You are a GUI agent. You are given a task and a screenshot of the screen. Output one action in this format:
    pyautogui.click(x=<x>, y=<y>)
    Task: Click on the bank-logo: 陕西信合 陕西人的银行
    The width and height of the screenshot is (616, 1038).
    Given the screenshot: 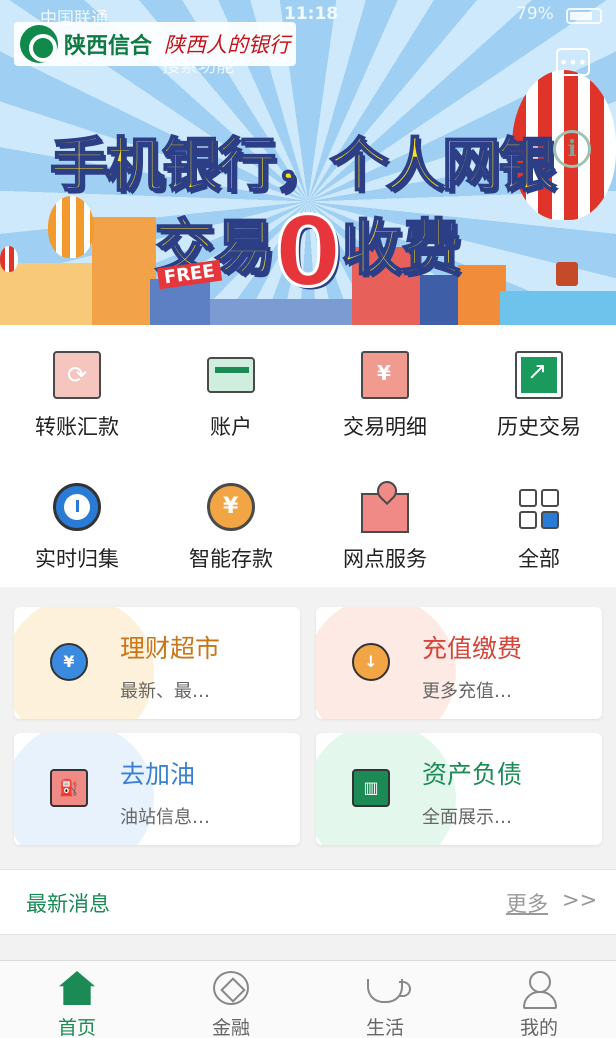 What is the action you would take?
    pyautogui.click(x=155, y=44)
    